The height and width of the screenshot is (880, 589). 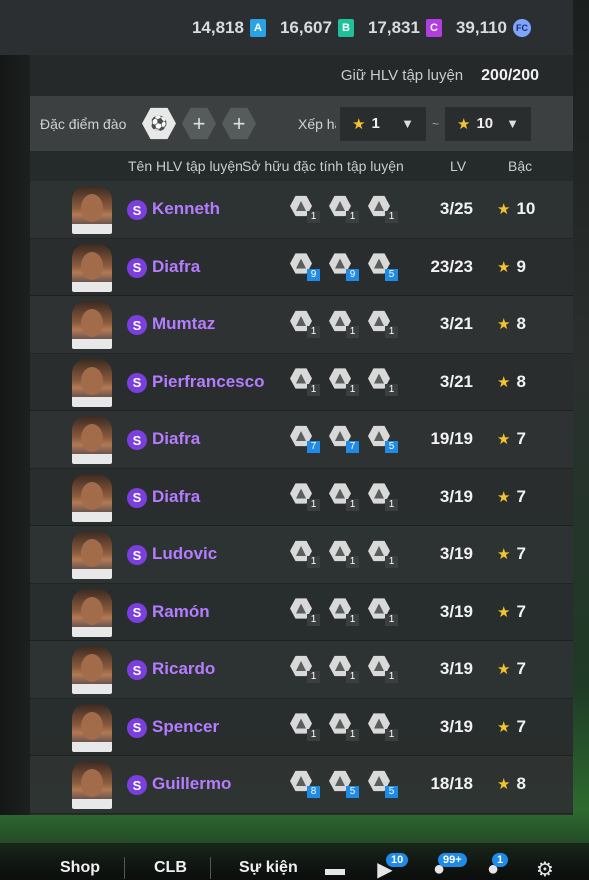 What do you see at coordinates (456, 208) in the screenshot?
I see `coach-level: 3/25` at bounding box center [456, 208].